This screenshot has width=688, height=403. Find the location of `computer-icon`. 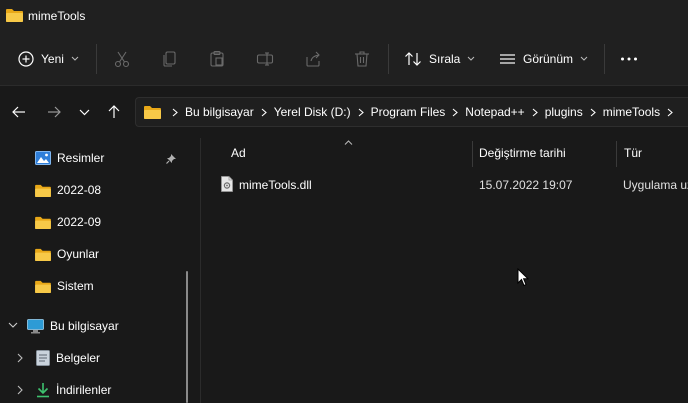

computer-icon is located at coordinates (35, 325).